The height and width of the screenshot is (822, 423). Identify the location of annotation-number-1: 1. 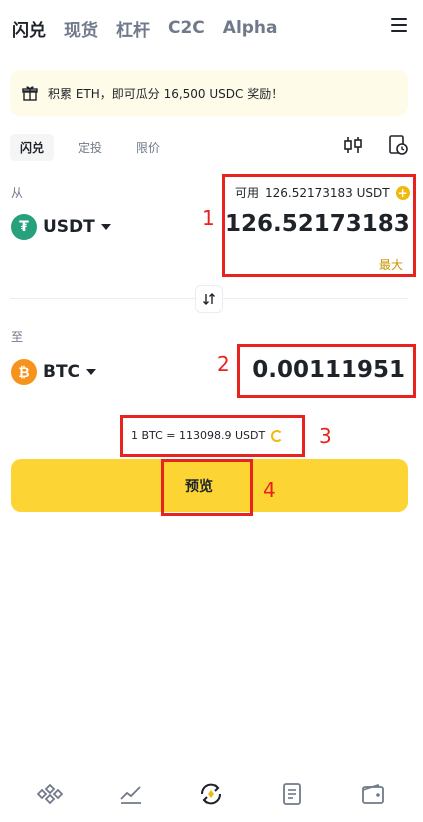
(208, 218).